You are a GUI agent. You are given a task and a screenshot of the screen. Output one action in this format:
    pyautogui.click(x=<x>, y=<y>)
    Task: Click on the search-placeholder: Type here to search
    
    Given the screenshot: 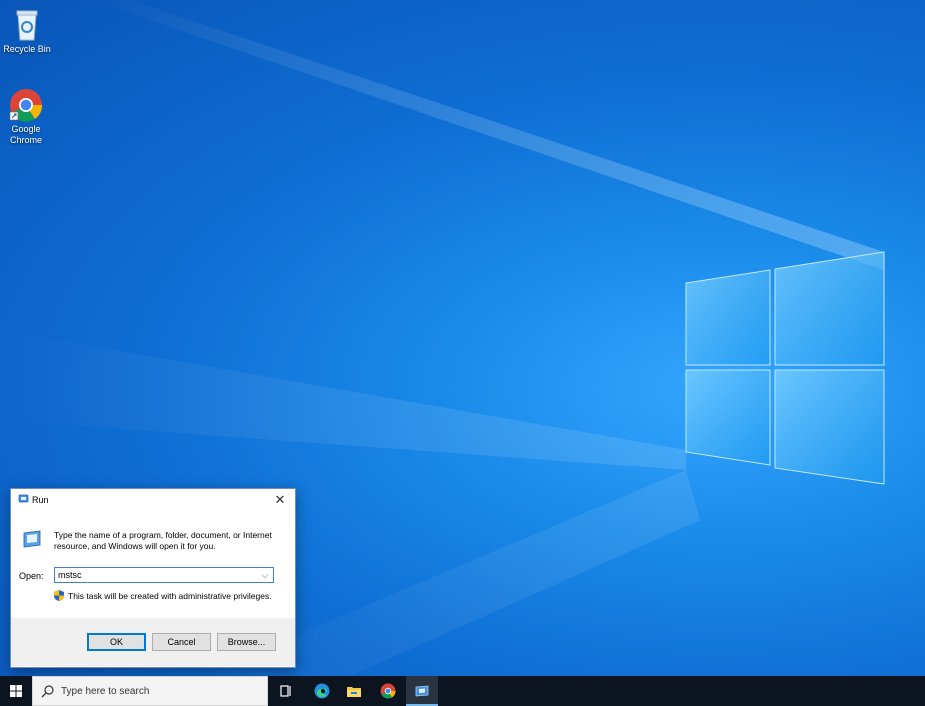 What is the action you would take?
    pyautogui.click(x=105, y=691)
    